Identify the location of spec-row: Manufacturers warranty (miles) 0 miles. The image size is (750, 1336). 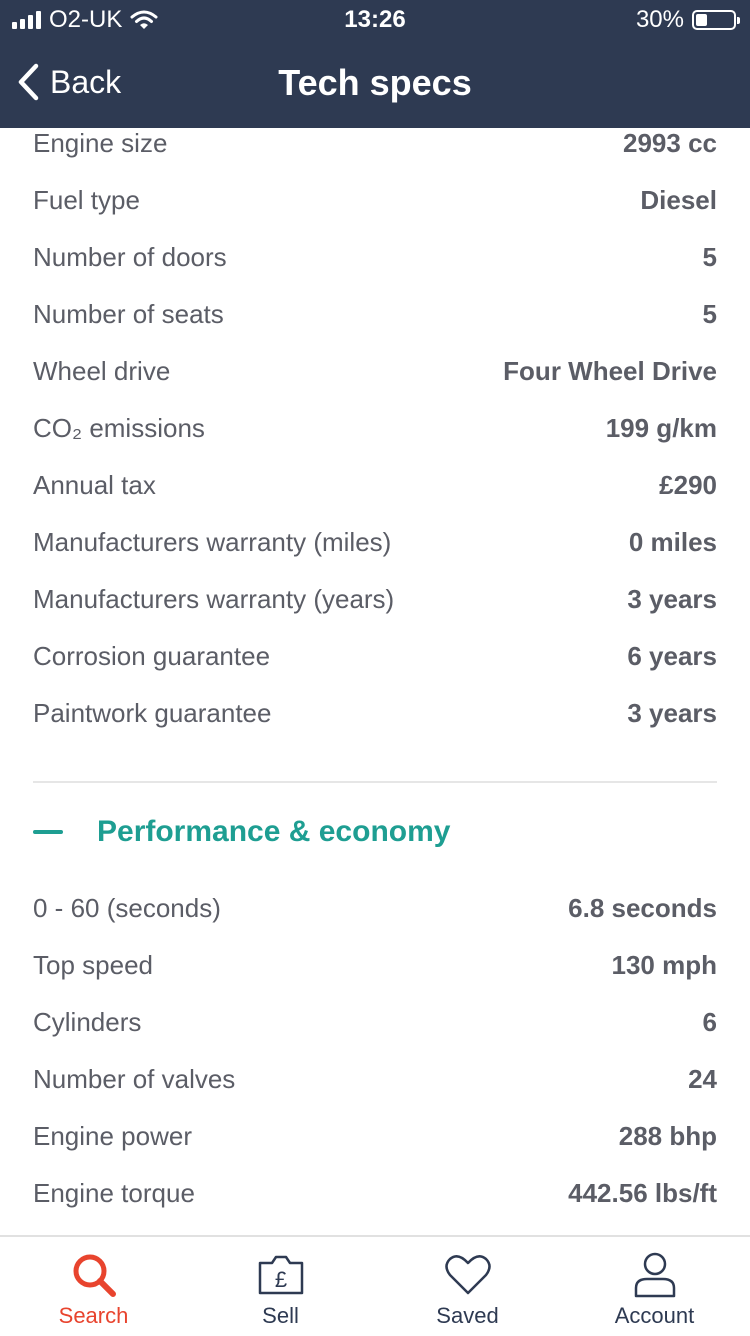
(375, 542).